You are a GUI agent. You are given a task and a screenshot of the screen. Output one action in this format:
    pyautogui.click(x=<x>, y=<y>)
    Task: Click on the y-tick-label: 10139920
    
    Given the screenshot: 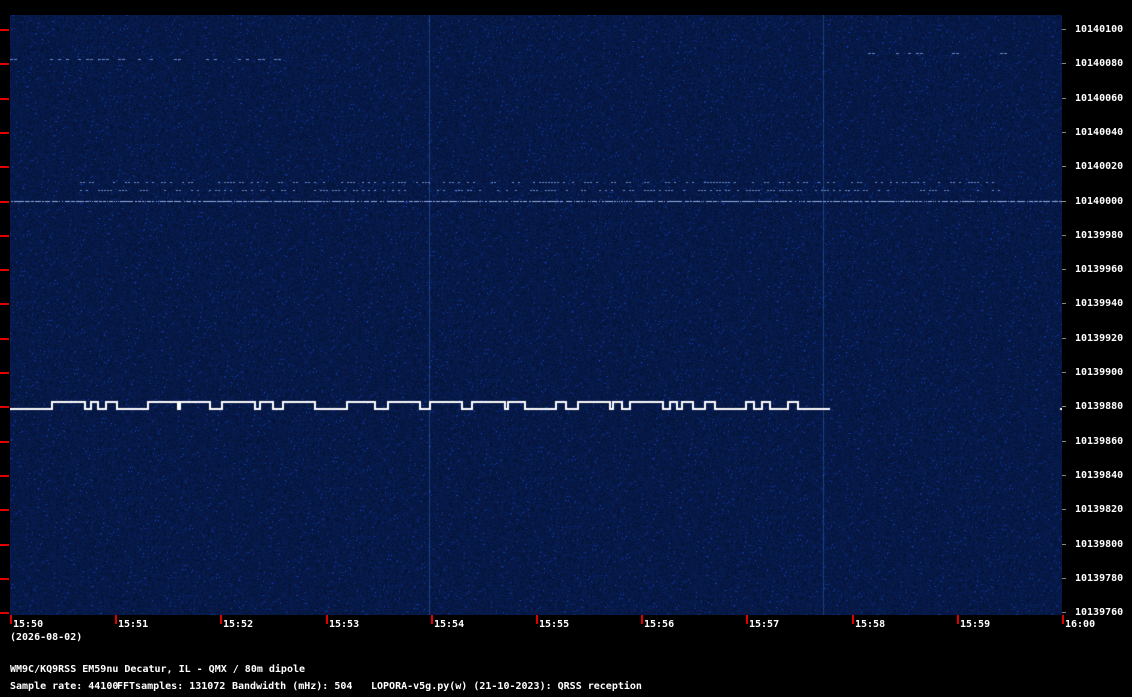 What is the action you would take?
    pyautogui.click(x=1099, y=338)
    